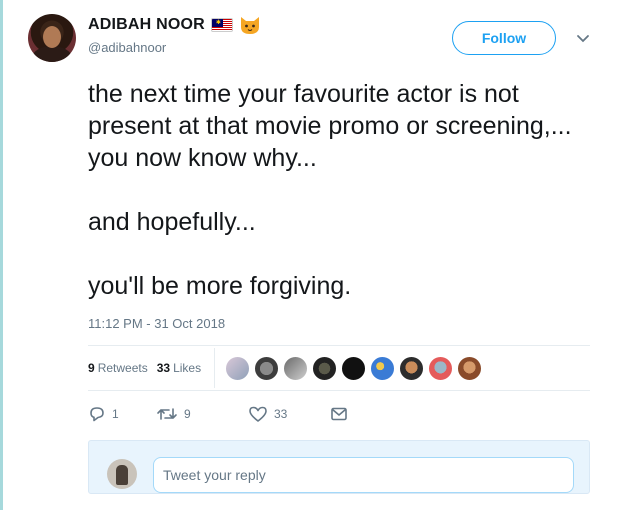 Image resolution: width=623 pixels, height=510 pixels. I want to click on stats-separator, so click(215, 368).